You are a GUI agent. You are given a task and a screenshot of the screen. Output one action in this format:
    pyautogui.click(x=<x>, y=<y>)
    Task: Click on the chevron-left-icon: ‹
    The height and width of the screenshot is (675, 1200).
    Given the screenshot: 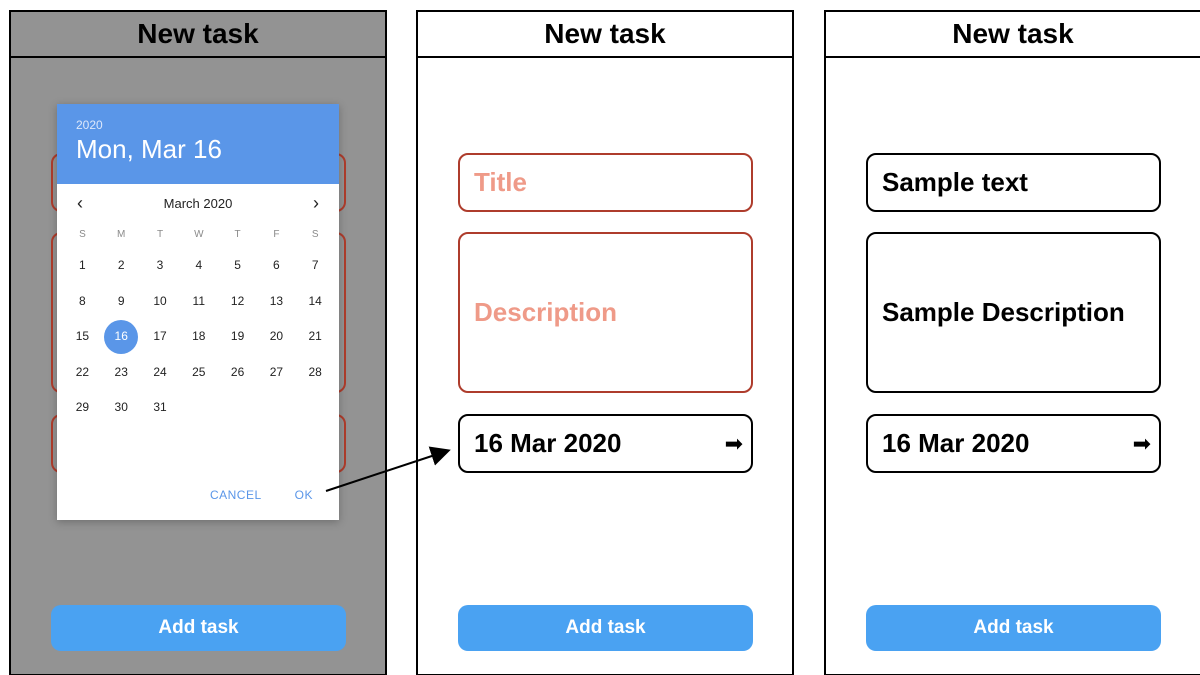 What is the action you would take?
    pyautogui.click(x=80, y=203)
    